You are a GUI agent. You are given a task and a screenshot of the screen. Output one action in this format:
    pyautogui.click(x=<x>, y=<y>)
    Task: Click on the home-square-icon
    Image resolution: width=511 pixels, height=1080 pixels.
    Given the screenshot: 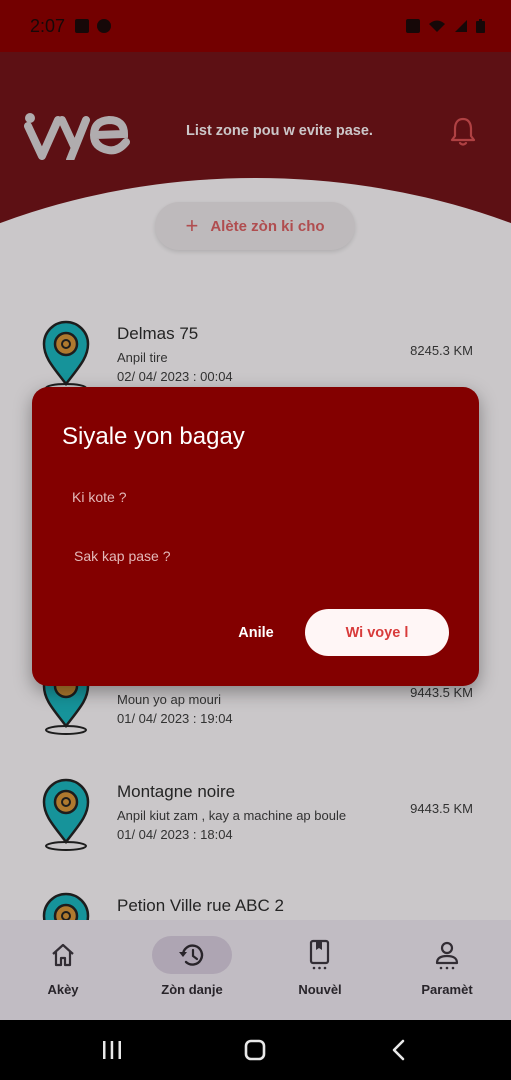 What is the action you would take?
    pyautogui.click(x=255, y=1050)
    